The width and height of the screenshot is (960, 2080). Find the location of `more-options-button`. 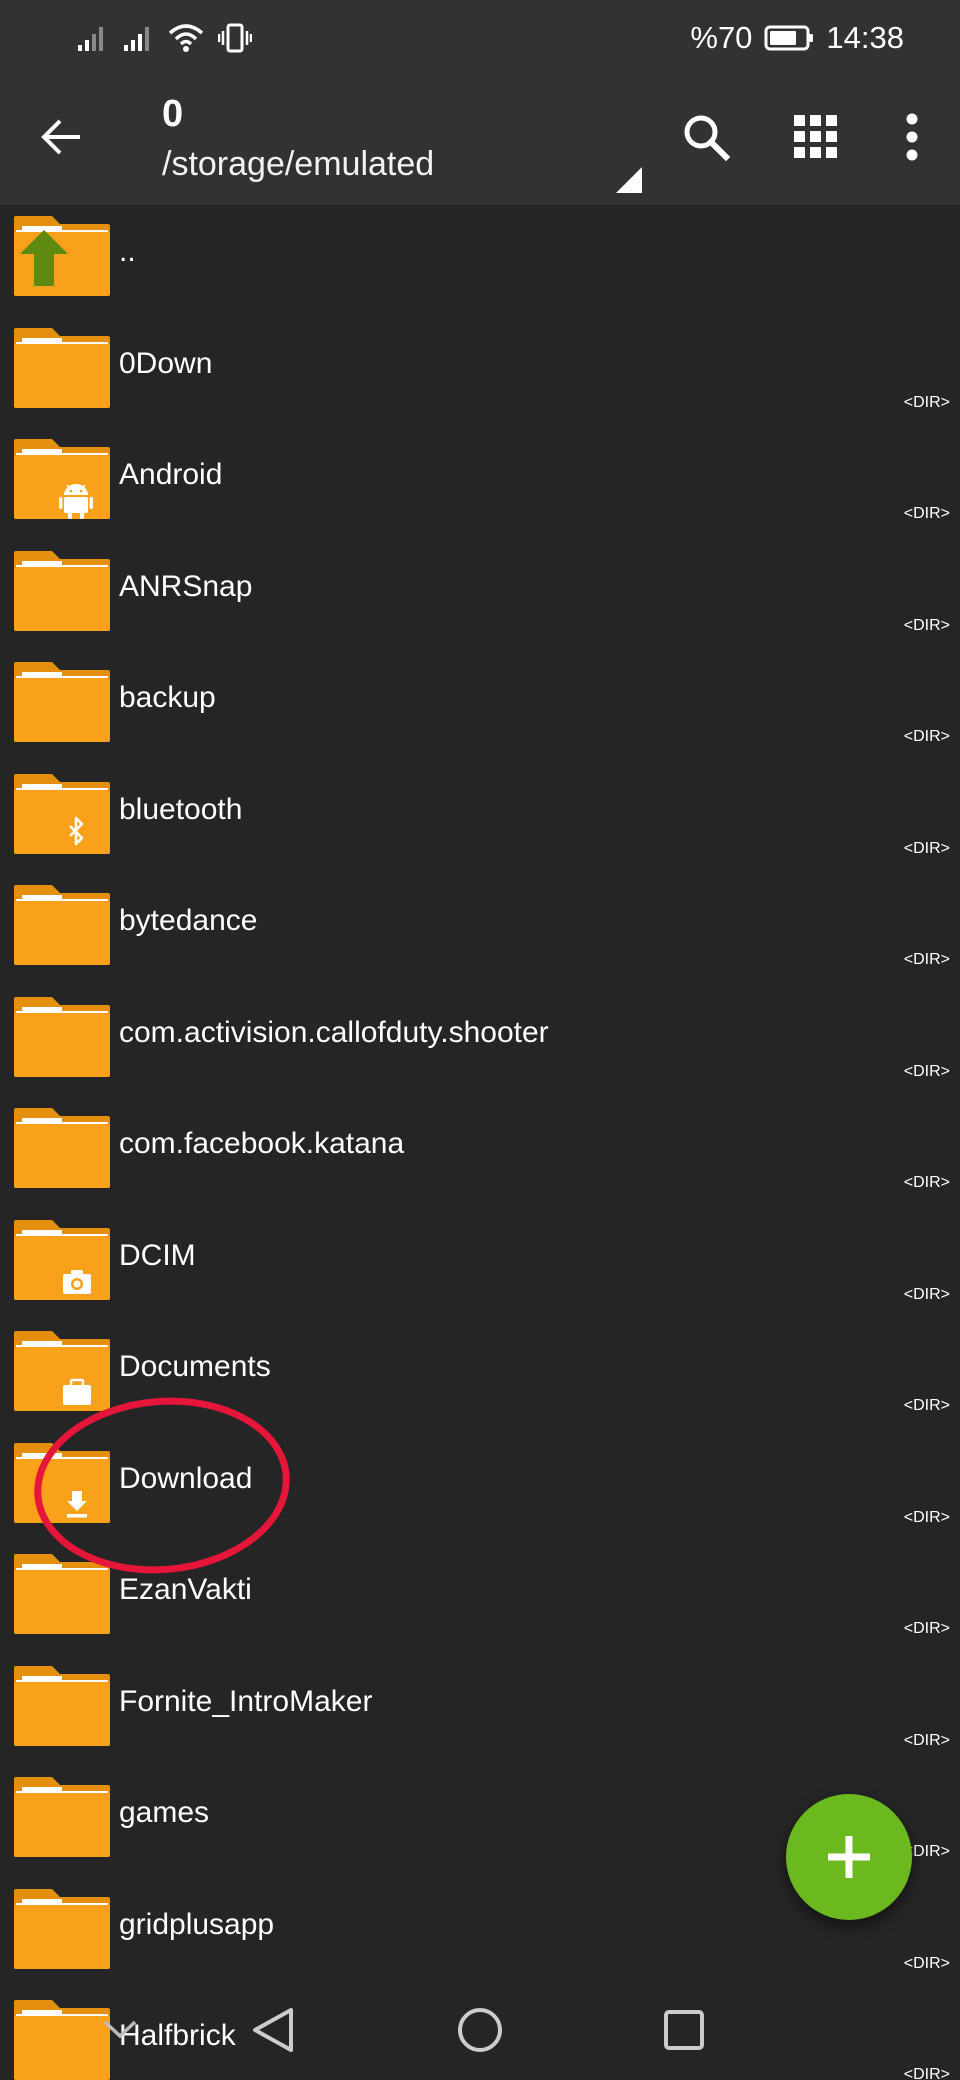

more-options-button is located at coordinates (912, 137).